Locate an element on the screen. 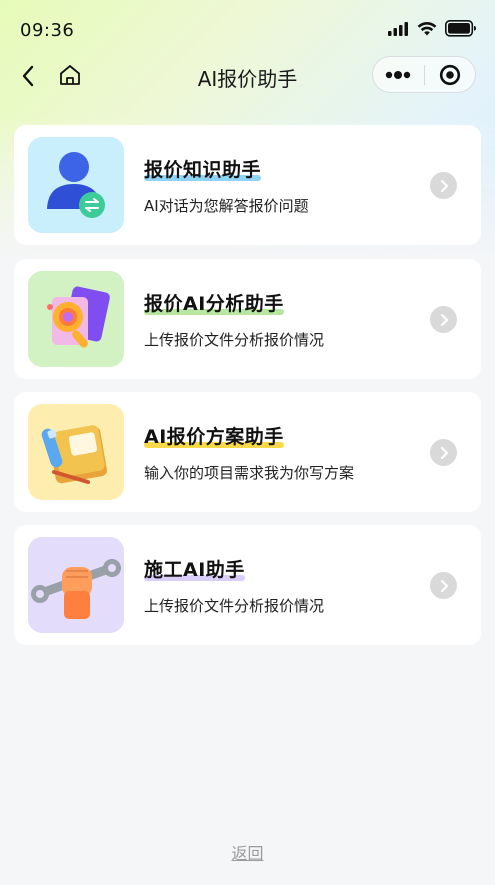 The height and width of the screenshot is (885, 495). wrench-hand-icon is located at coordinates (76, 585).